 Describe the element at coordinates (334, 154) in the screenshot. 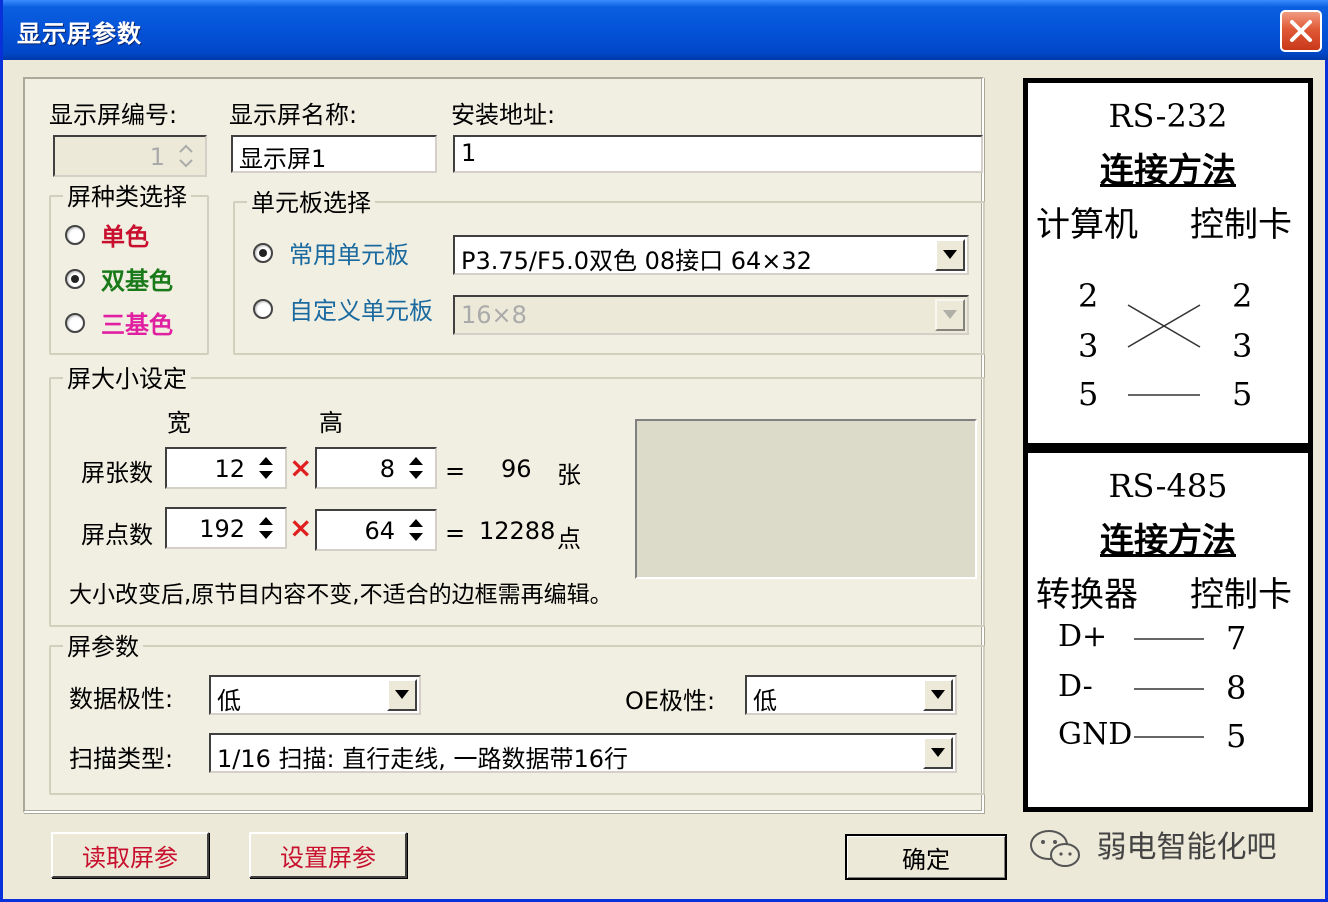

I see `screen-name-field: 显示屏1` at that location.